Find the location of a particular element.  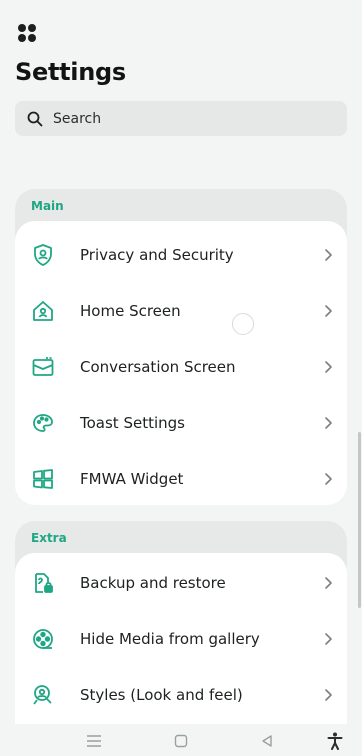

settings-item-hide-media: Hide Media from gallery is located at coordinates (181, 639).